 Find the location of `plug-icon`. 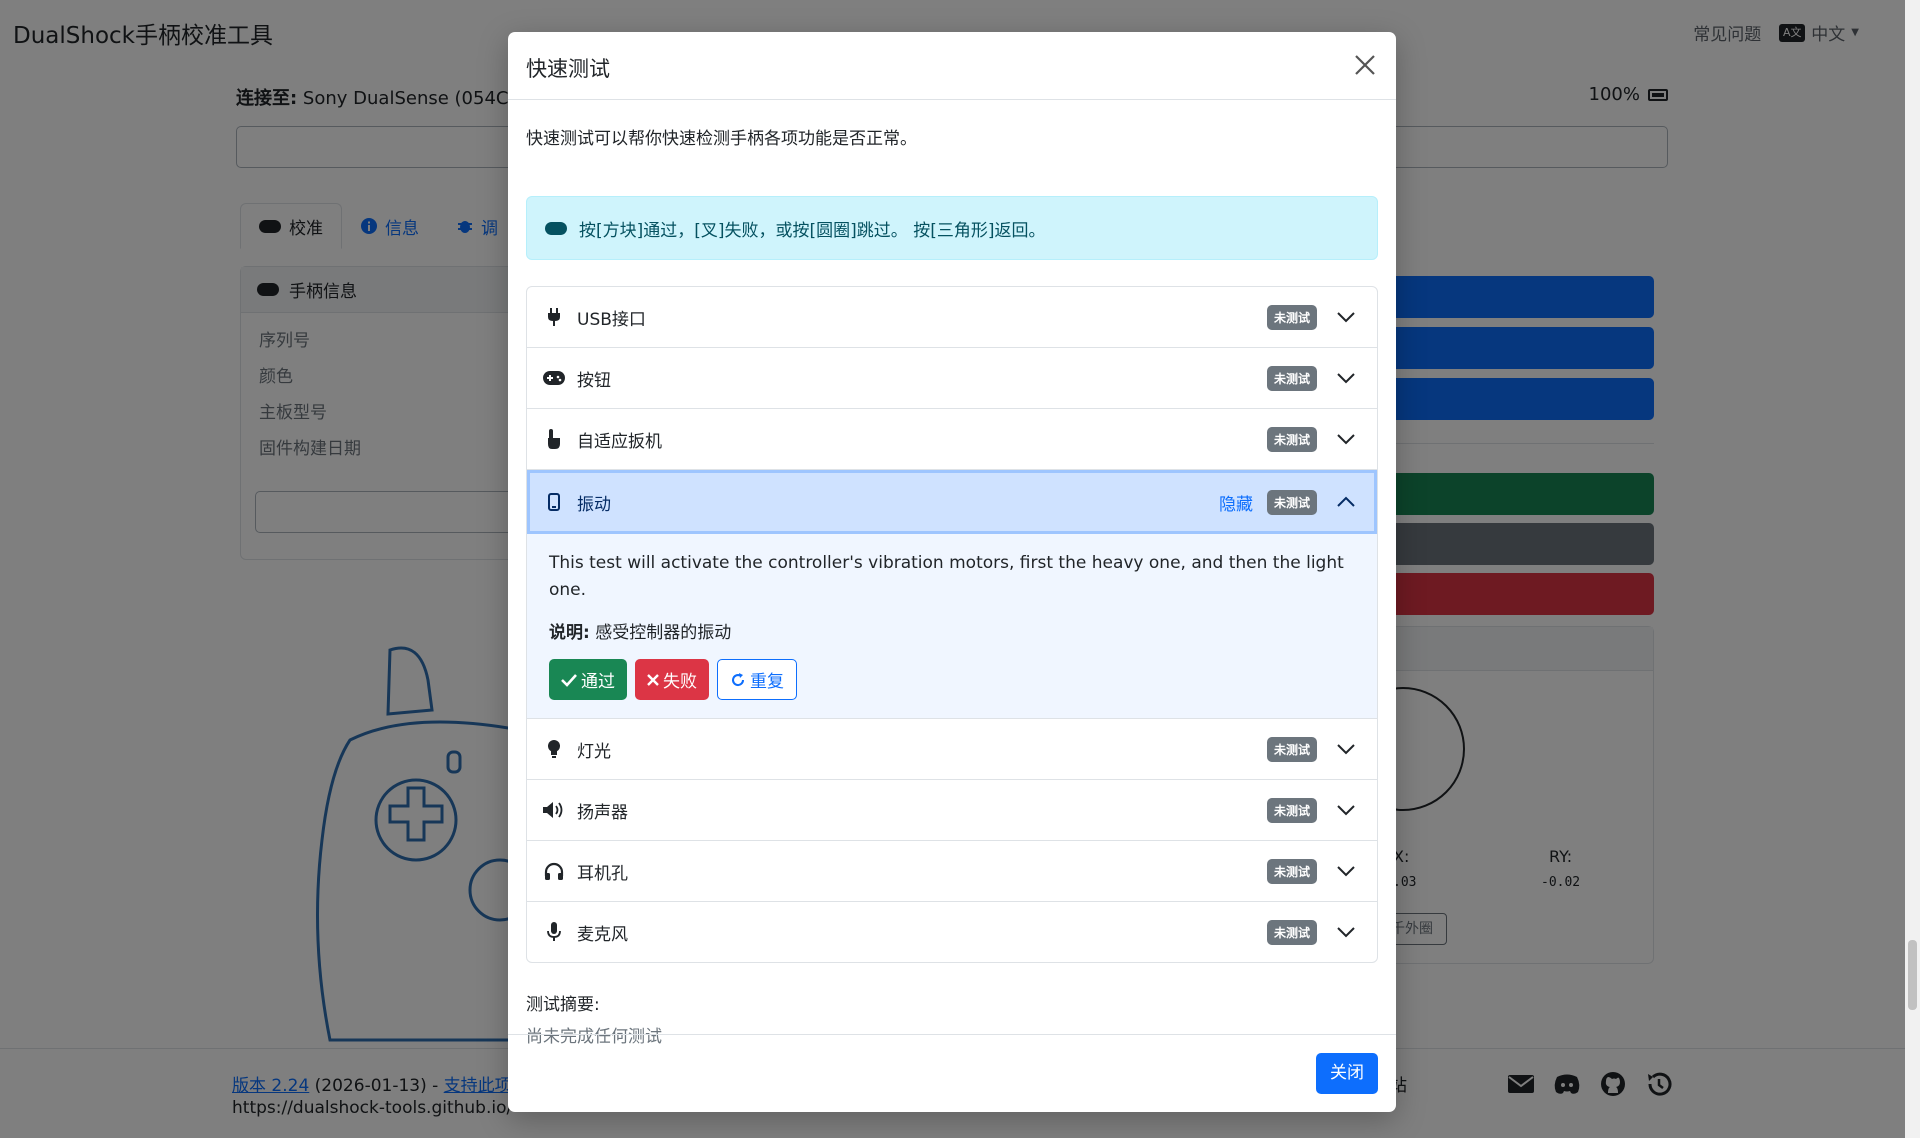

plug-icon is located at coordinates (554, 317).